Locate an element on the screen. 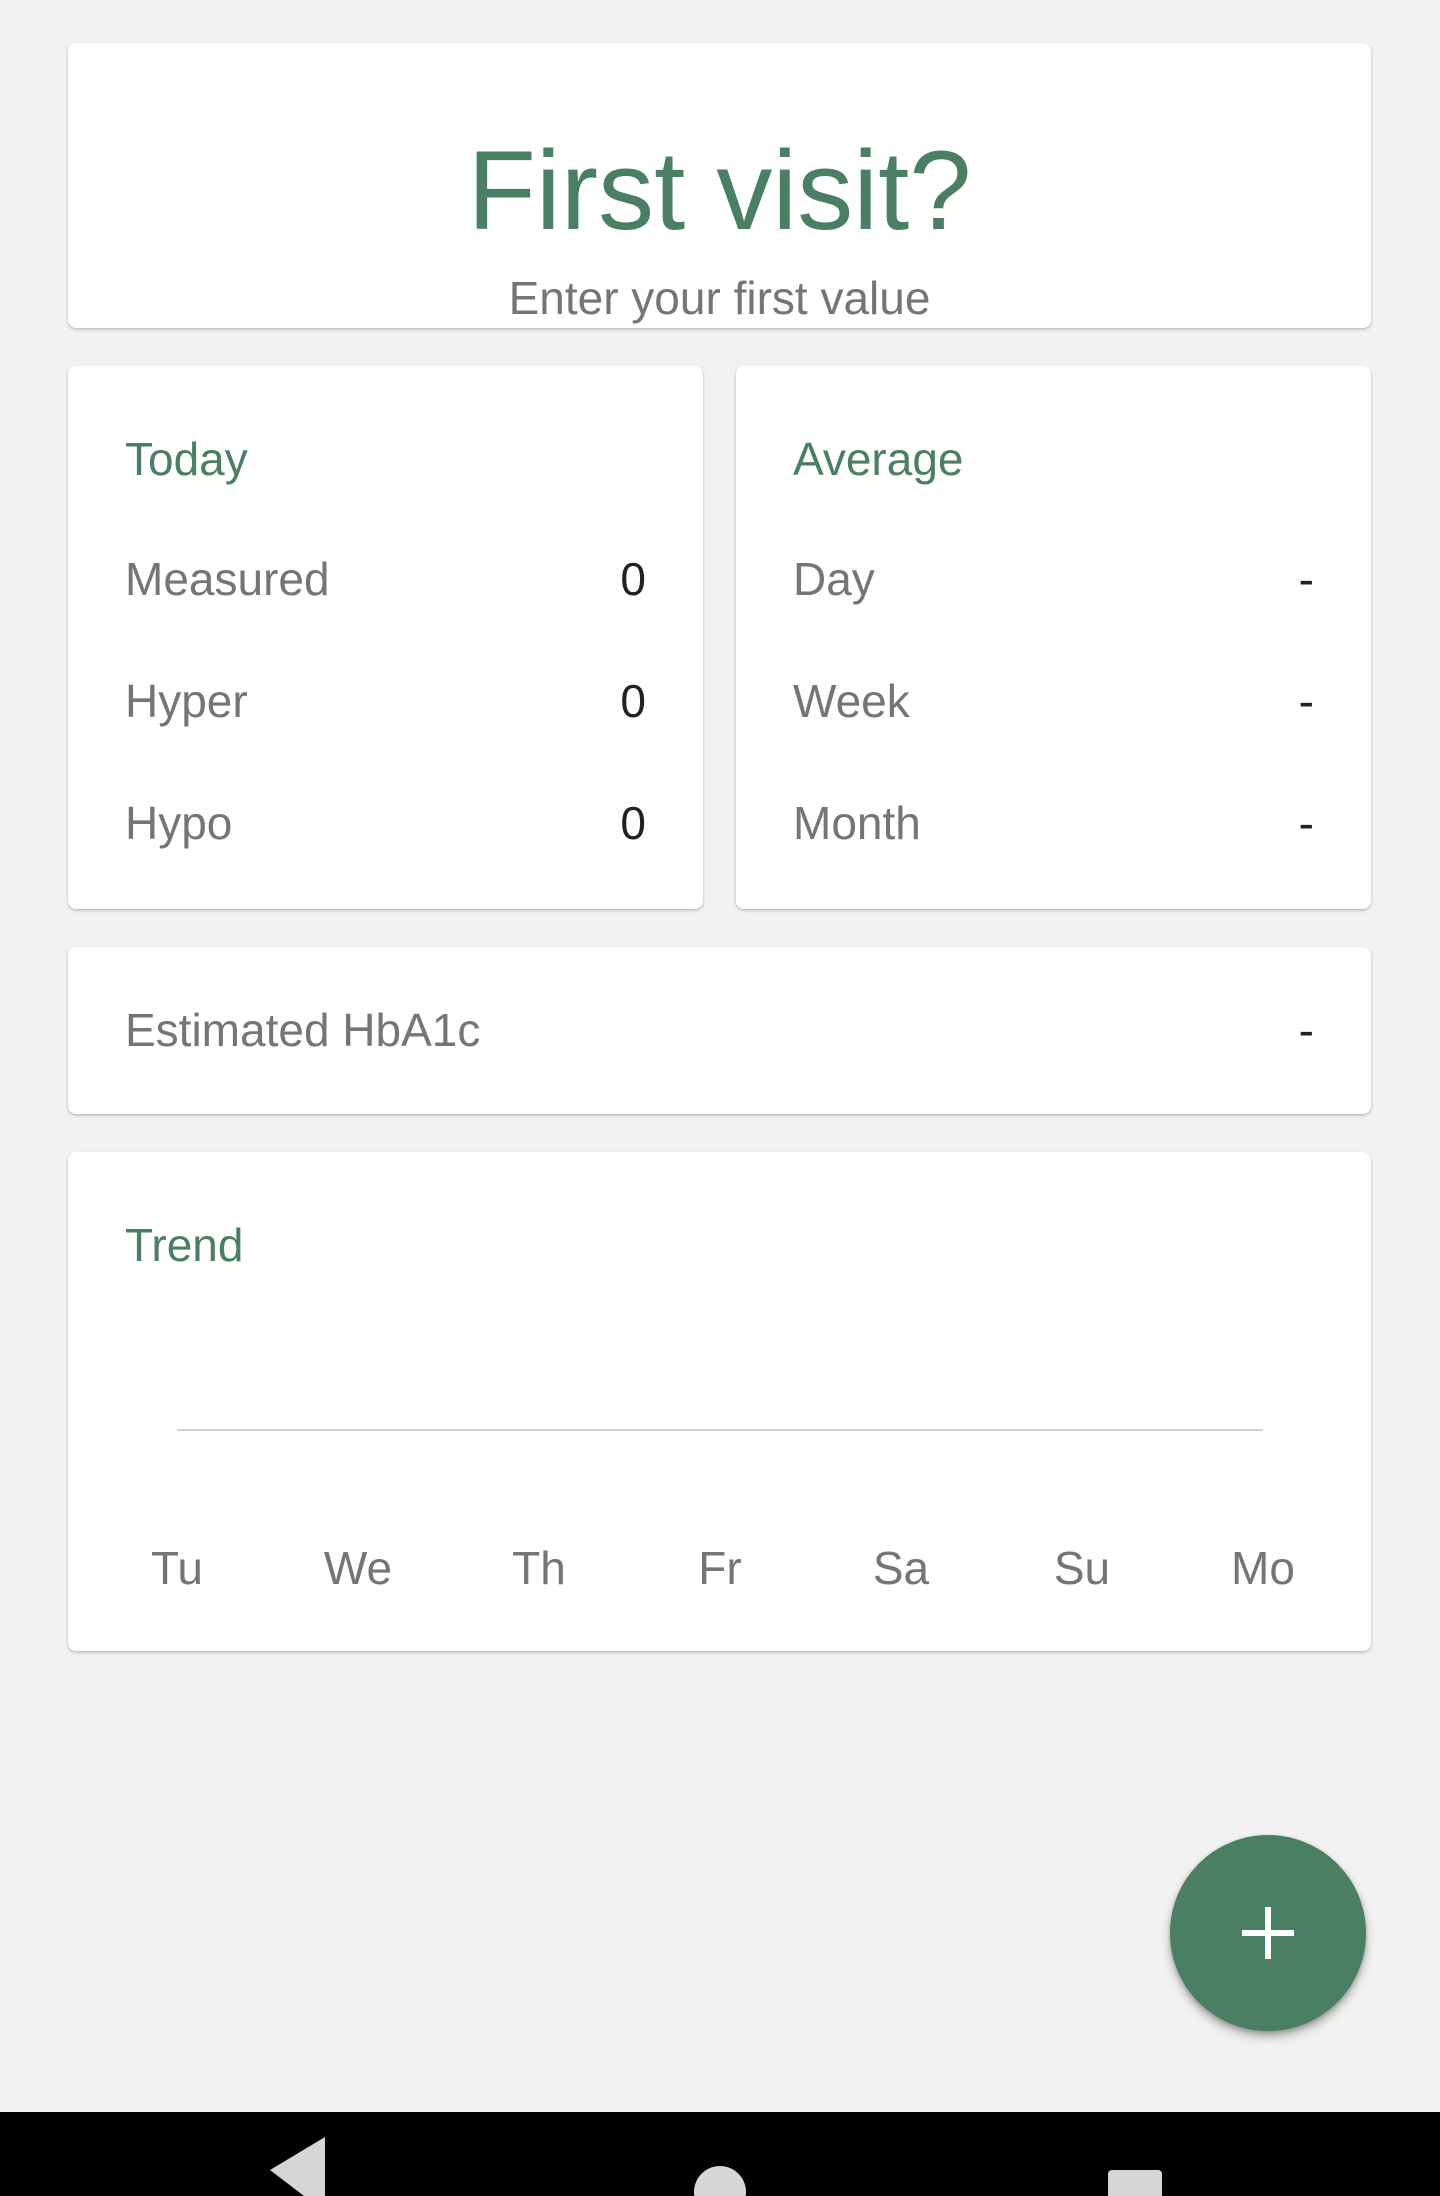 The width and height of the screenshot is (1440, 2196). stat-label: Month is located at coordinates (857, 823).